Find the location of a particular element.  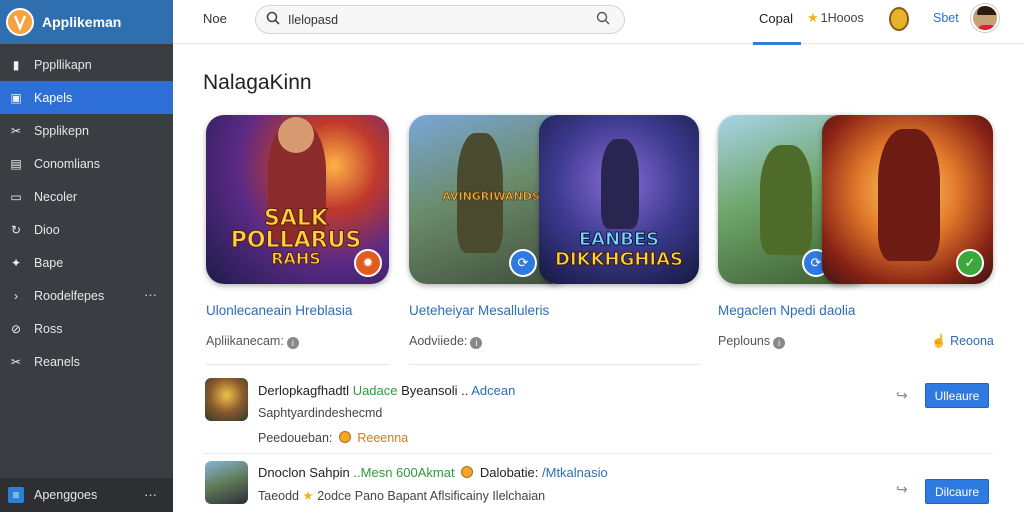

tab-active: Copal is located at coordinates (777, 22).